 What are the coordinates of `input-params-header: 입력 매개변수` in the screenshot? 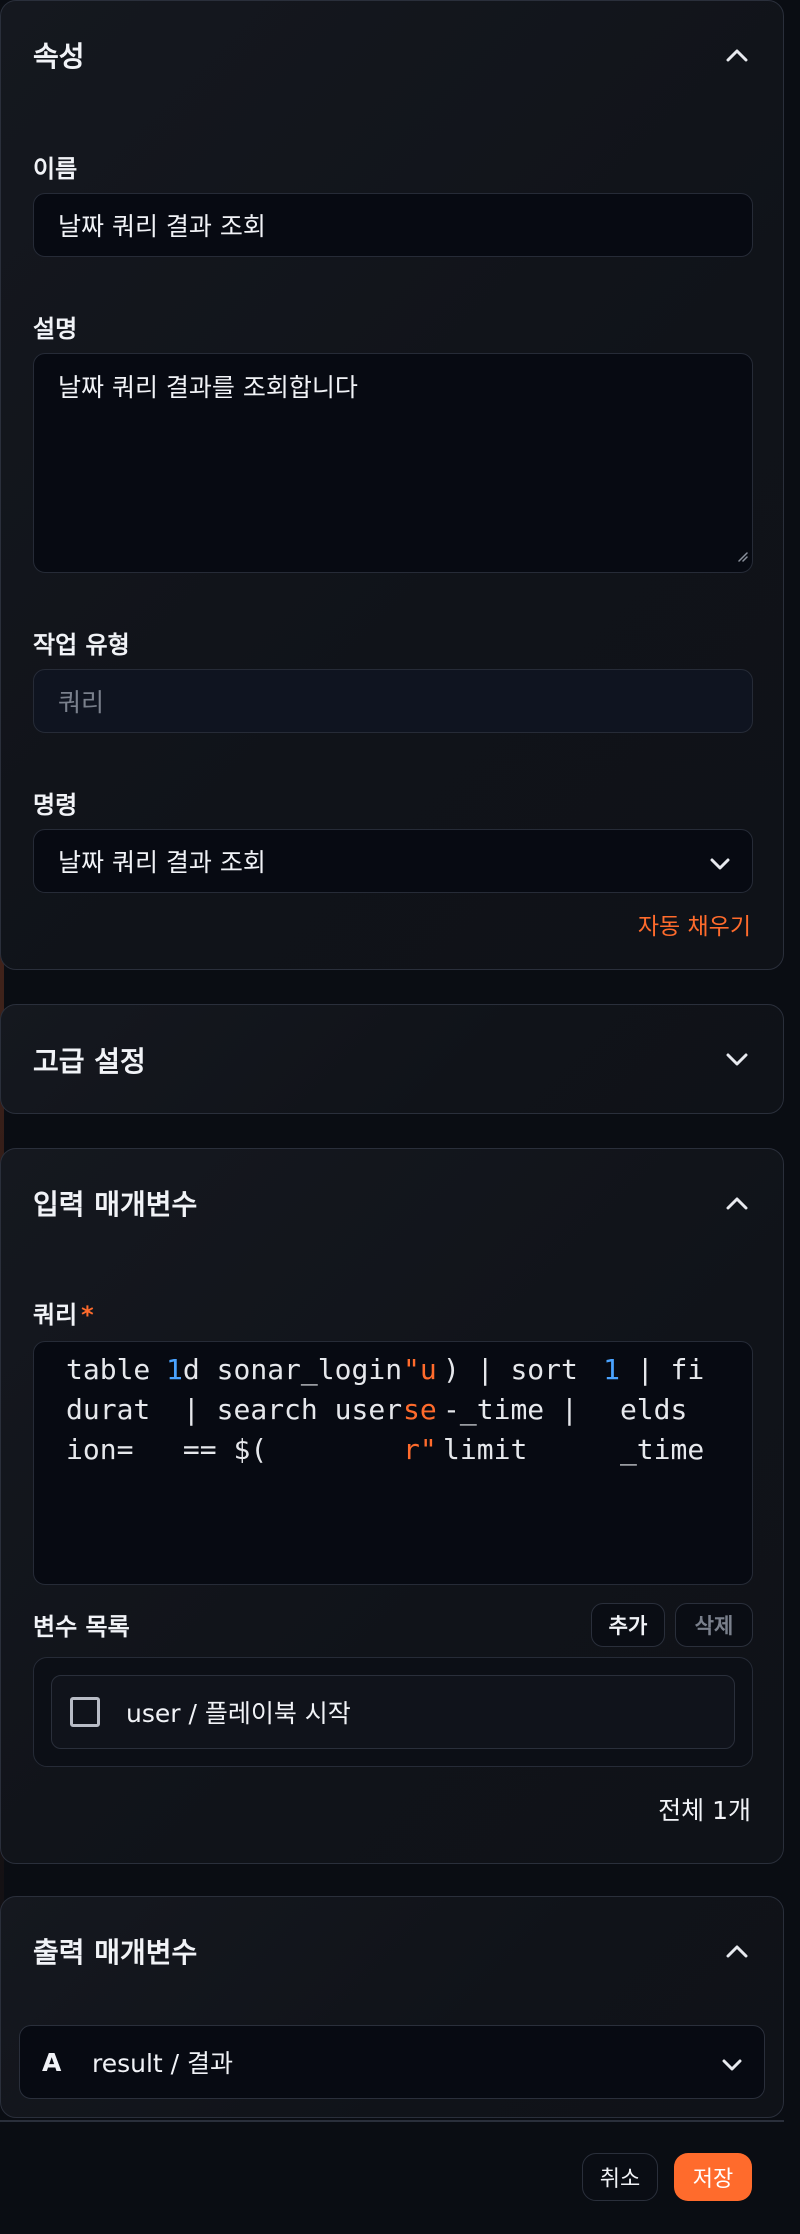 It's located at (392, 1203).